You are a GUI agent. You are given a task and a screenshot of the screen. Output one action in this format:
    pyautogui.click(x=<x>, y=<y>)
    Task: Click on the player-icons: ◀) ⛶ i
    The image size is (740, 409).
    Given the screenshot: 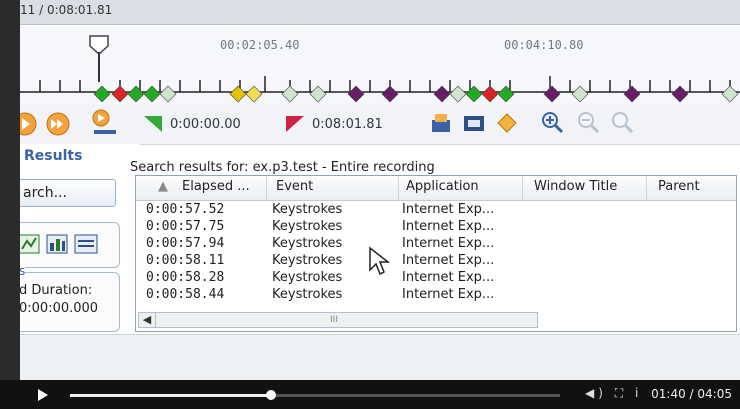 What is the action you would take?
    pyautogui.click(x=613, y=393)
    